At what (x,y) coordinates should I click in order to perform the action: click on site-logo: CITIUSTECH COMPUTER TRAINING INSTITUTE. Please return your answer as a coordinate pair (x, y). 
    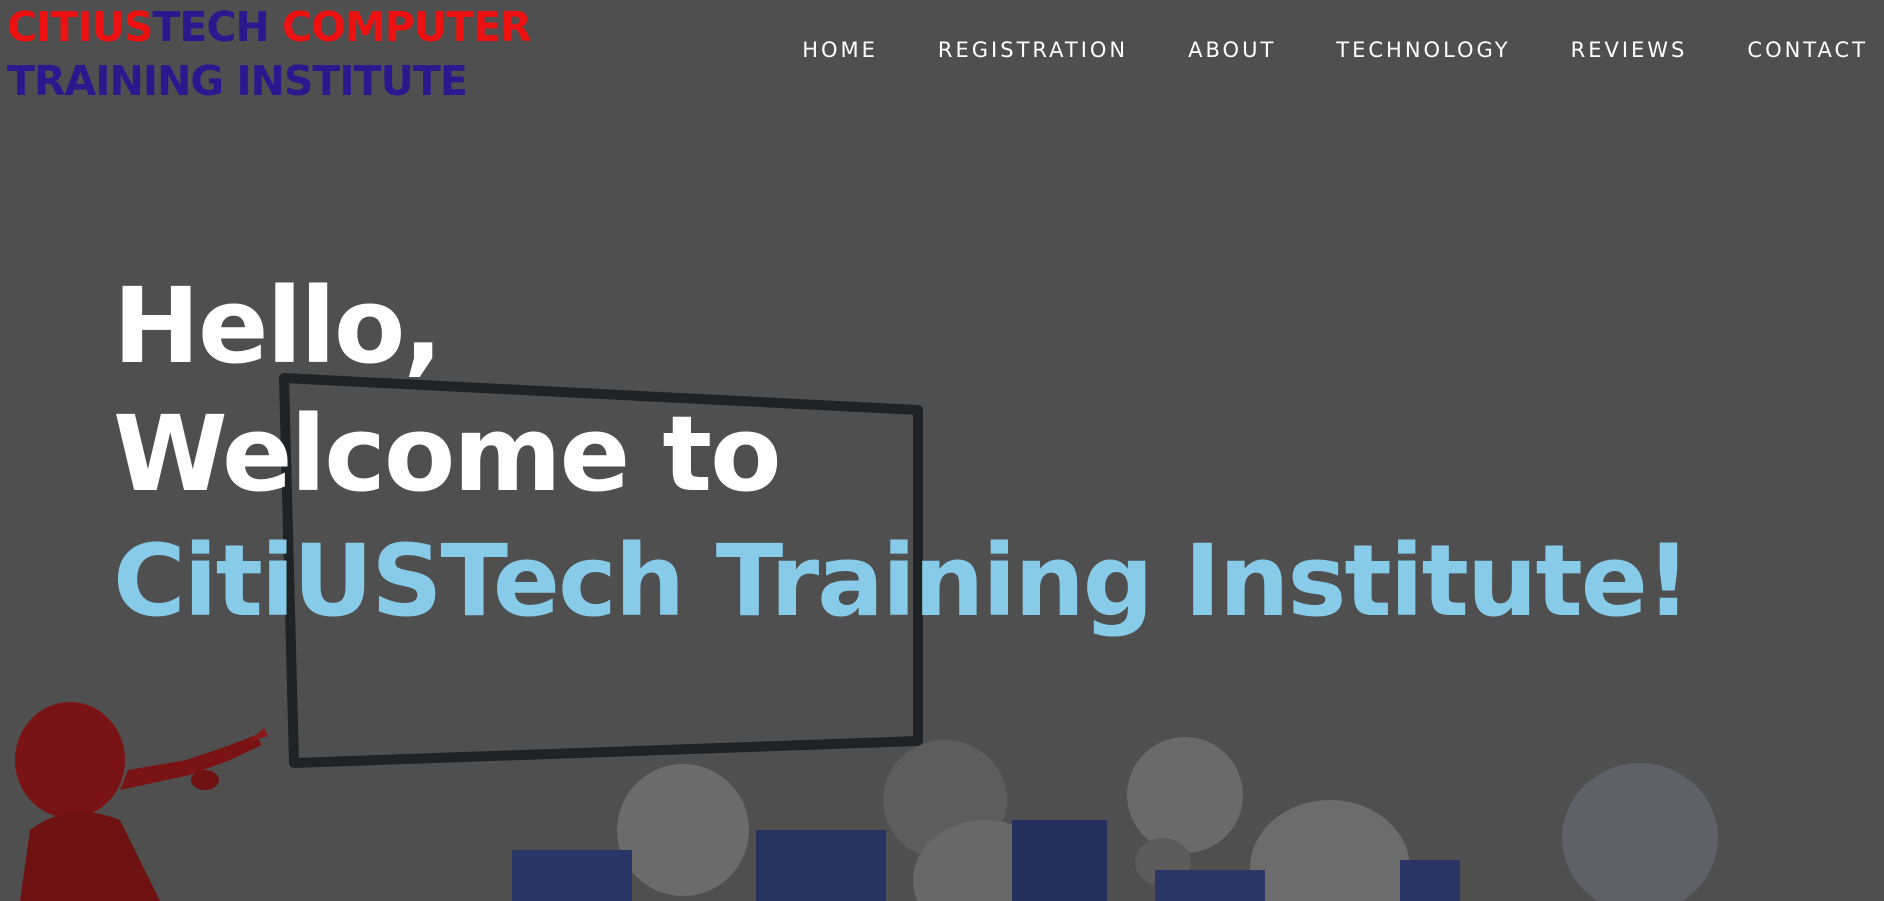
    Looking at the image, I should click on (269, 54).